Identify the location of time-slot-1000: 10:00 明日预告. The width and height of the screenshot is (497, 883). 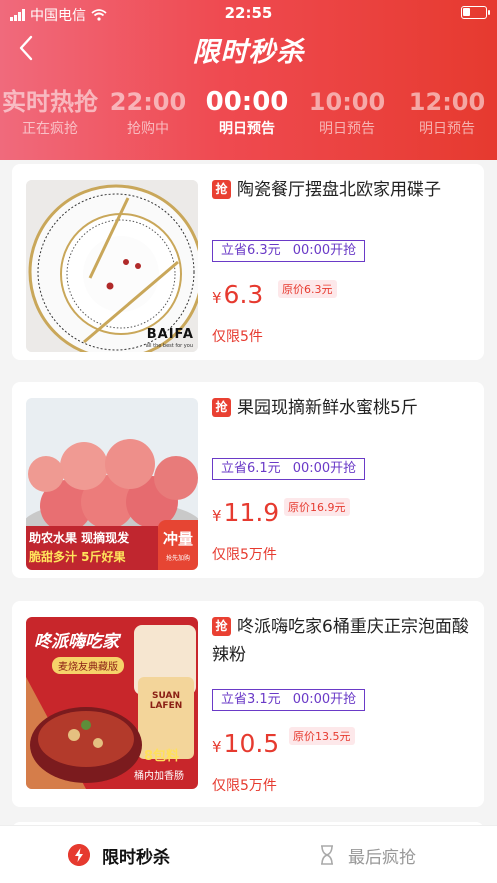
(347, 113).